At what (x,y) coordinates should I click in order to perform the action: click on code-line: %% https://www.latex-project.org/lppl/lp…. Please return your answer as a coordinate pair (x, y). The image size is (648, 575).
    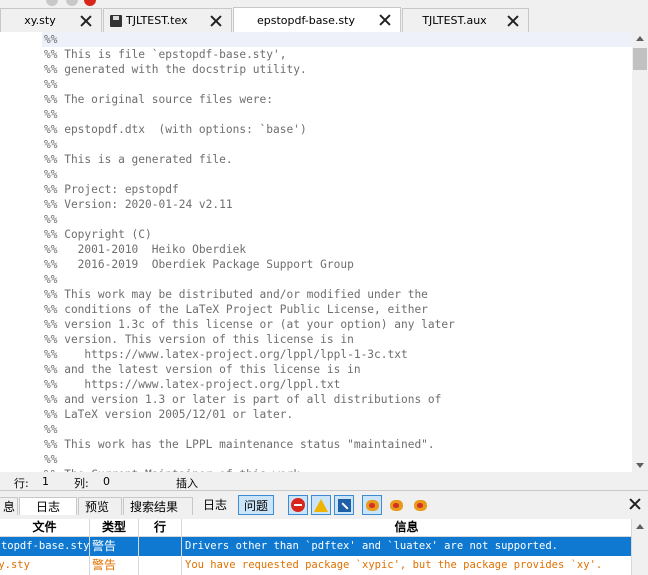
    Looking at the image, I should click on (337, 354).